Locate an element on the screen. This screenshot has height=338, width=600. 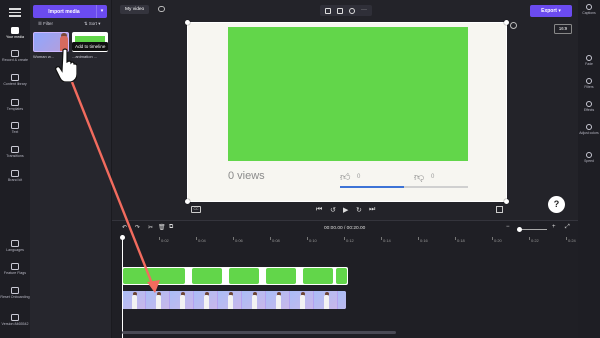
rail-item-transitions: Transitions is located at coordinates (15, 152).